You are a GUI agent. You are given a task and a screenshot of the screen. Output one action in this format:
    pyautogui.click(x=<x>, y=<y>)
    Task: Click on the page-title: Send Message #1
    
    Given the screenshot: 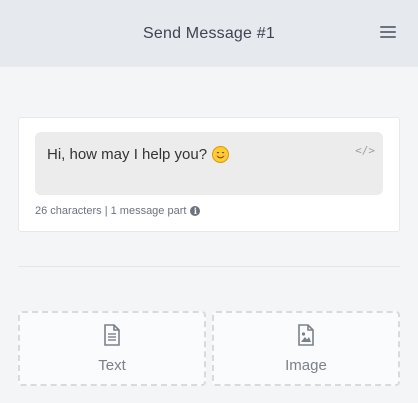 What is the action you would take?
    pyautogui.click(x=209, y=33)
    